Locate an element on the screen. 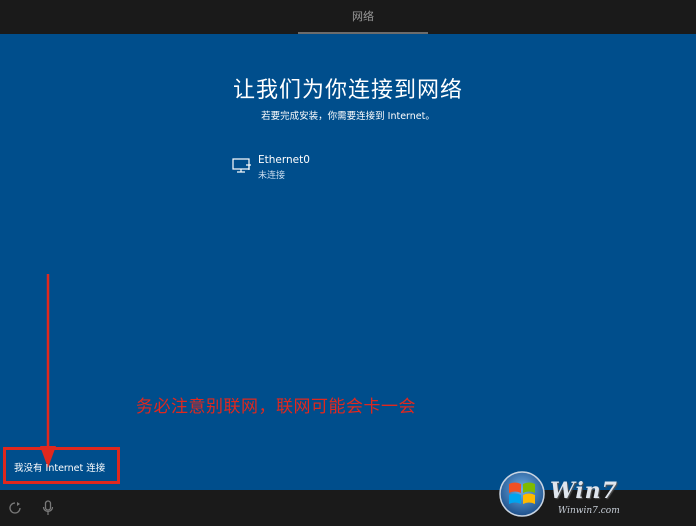 The image size is (696, 526). ethernet-icon is located at coordinates (241, 165).